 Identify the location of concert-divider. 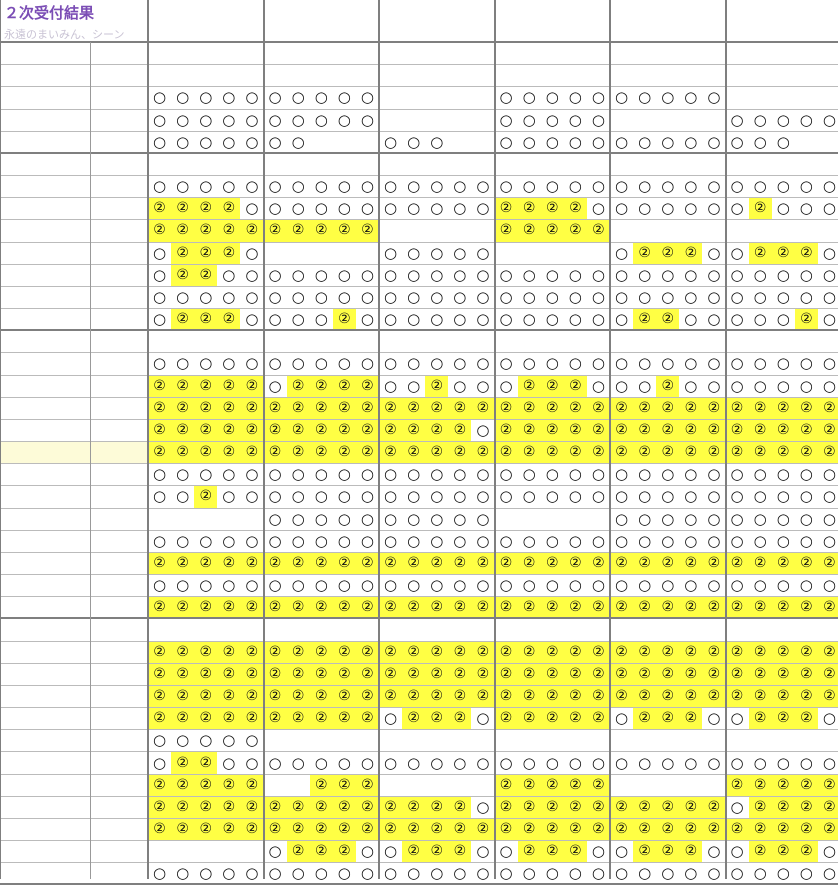
(495, 439).